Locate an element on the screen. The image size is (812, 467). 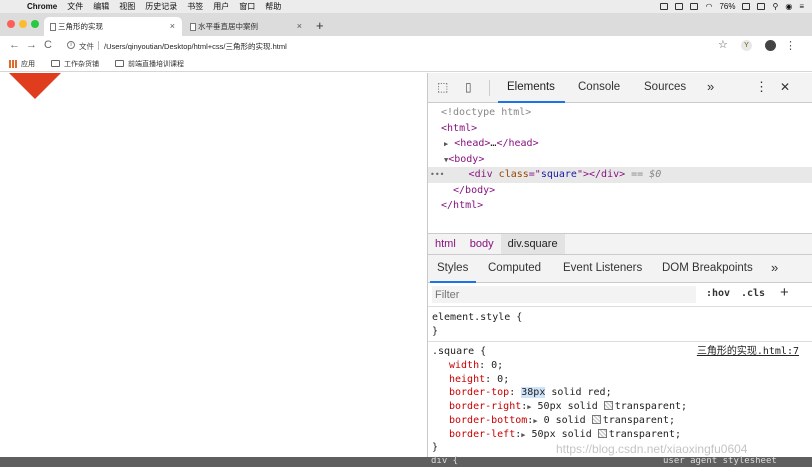
menu-history: 历史记录 is located at coordinates (161, 6).